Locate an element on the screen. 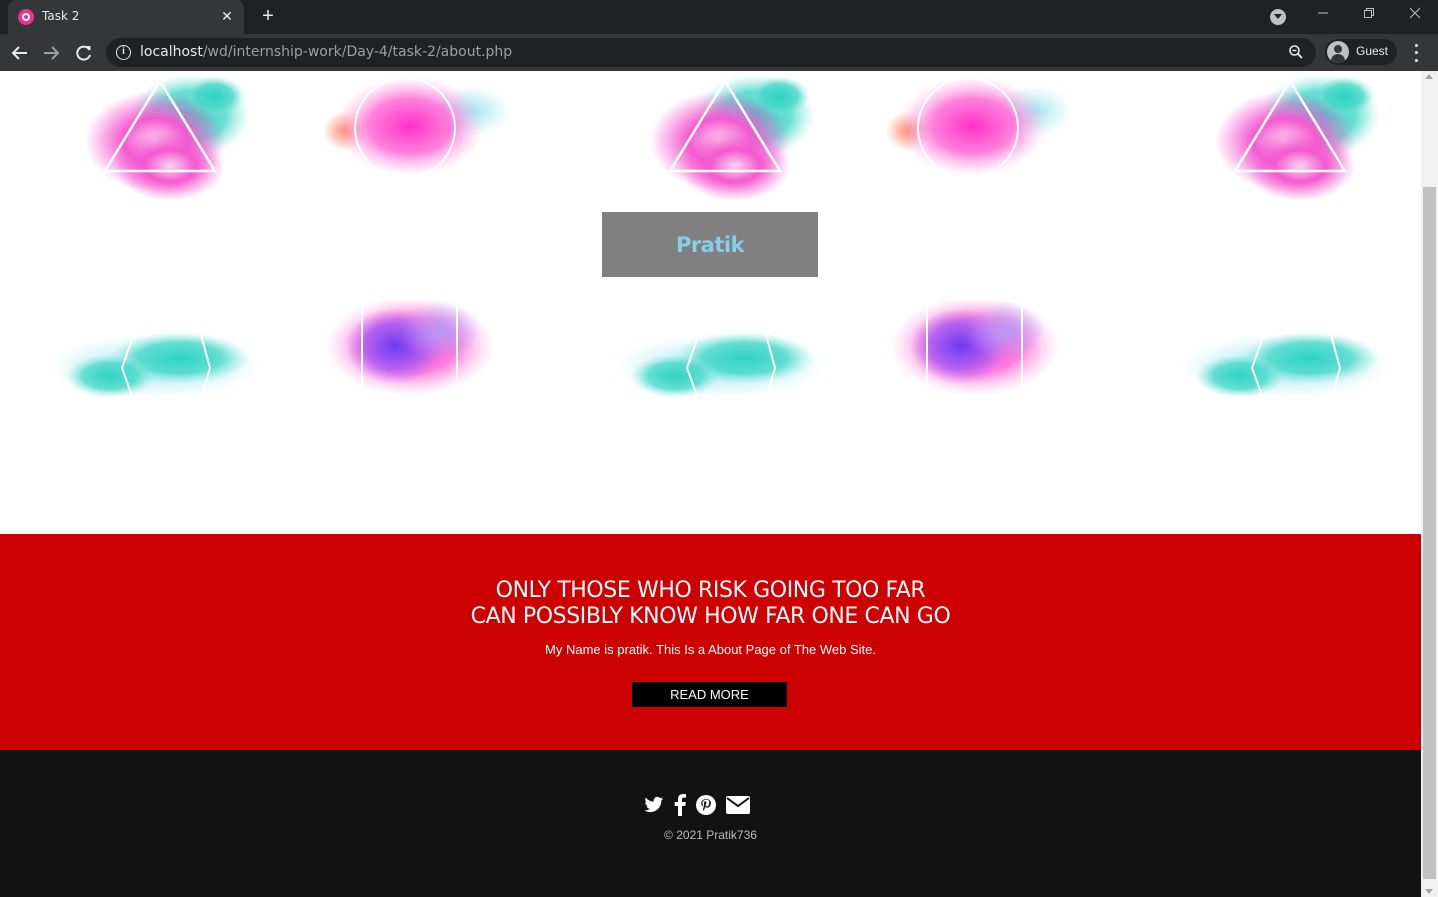 Image resolution: width=1438 pixels, height=897 pixels. tab-search-button is located at coordinates (1278, 17).